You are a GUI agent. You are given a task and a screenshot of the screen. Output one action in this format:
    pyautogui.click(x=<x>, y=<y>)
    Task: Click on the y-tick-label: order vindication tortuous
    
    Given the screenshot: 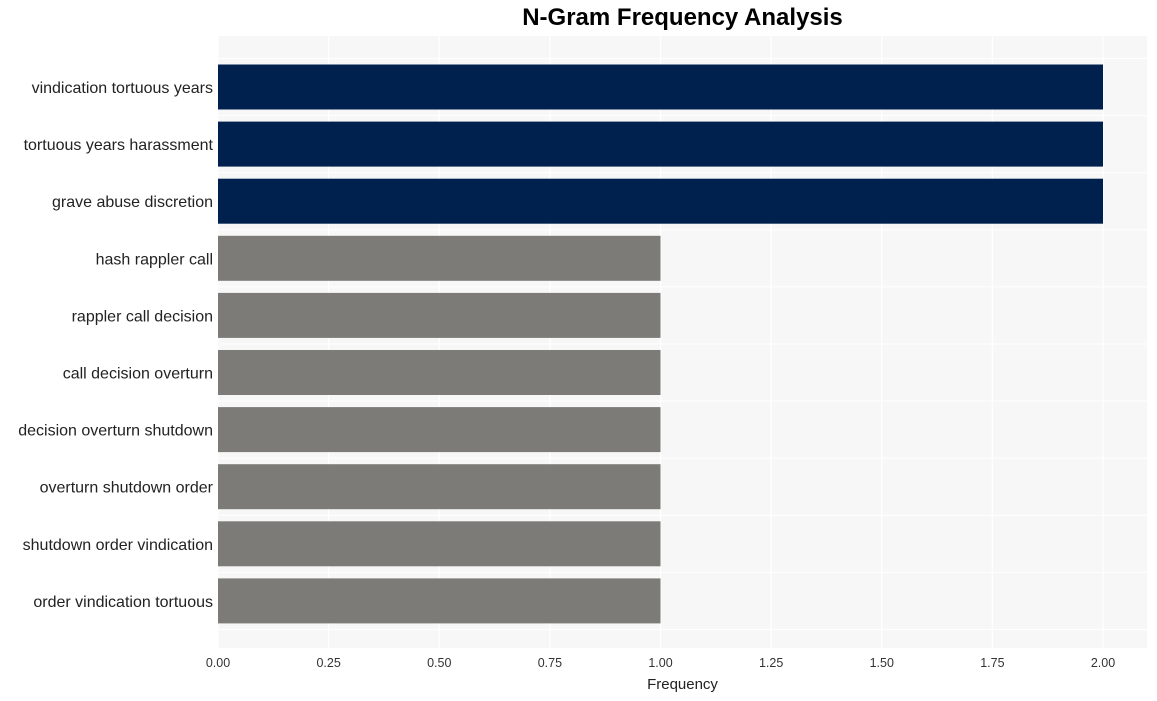 What is the action you would take?
    pyautogui.click(x=123, y=602)
    